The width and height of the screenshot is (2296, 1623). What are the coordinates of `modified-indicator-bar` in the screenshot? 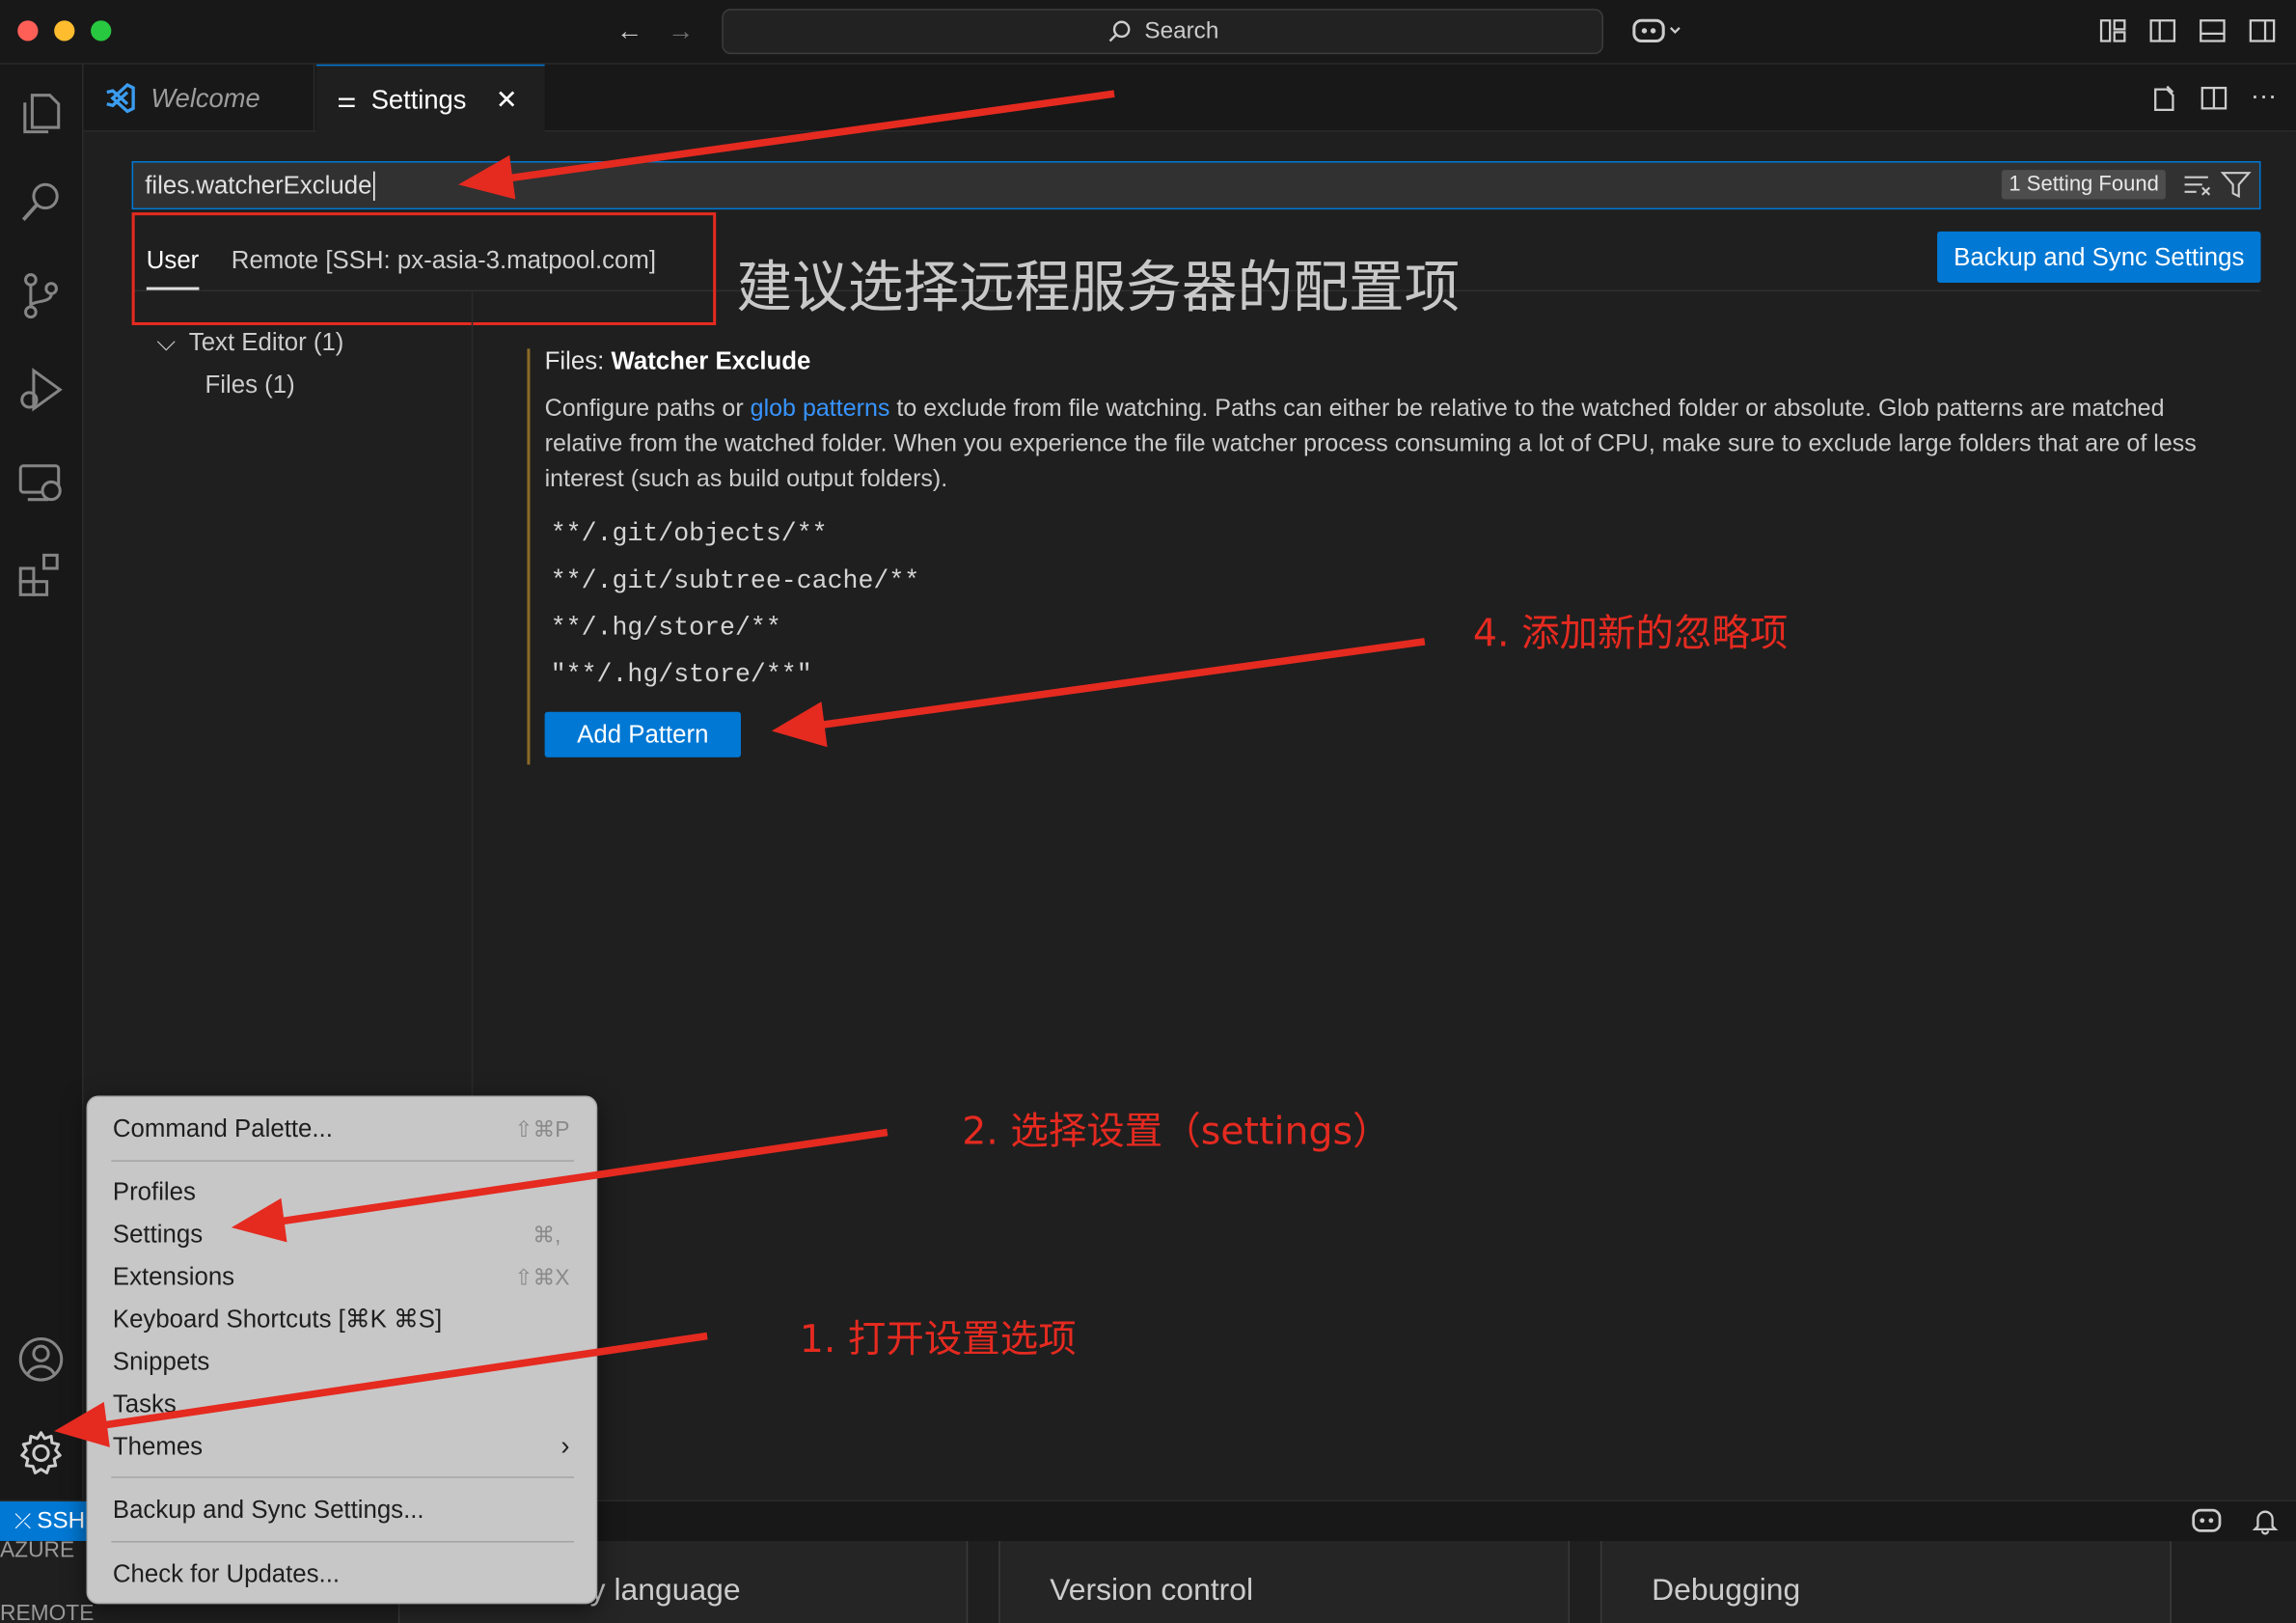 It's located at (529, 557).